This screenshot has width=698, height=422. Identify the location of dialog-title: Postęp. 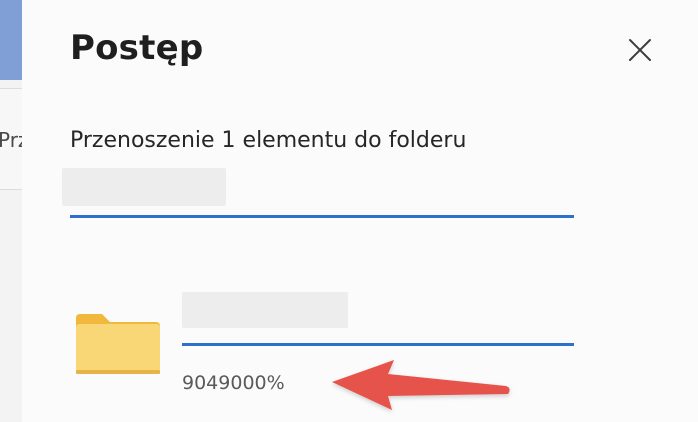
(137, 48).